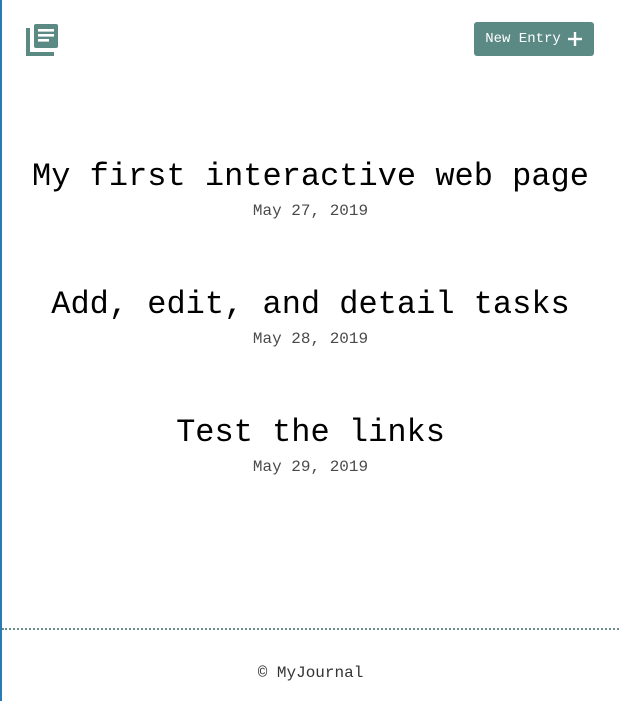 The image size is (619, 701). What do you see at coordinates (310, 433) in the screenshot?
I see `entry-title-link: Test the links` at bounding box center [310, 433].